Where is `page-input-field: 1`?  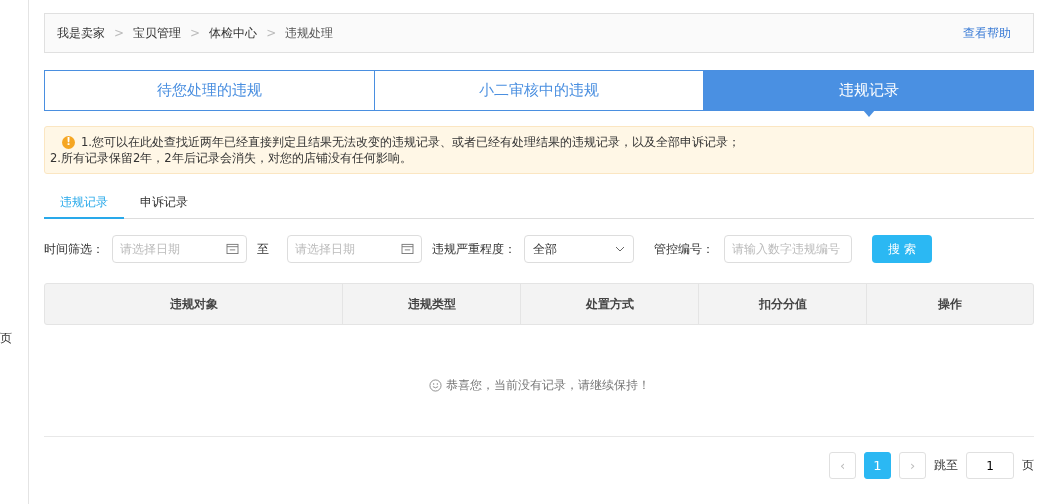
page-input-field: 1 is located at coordinates (990, 465).